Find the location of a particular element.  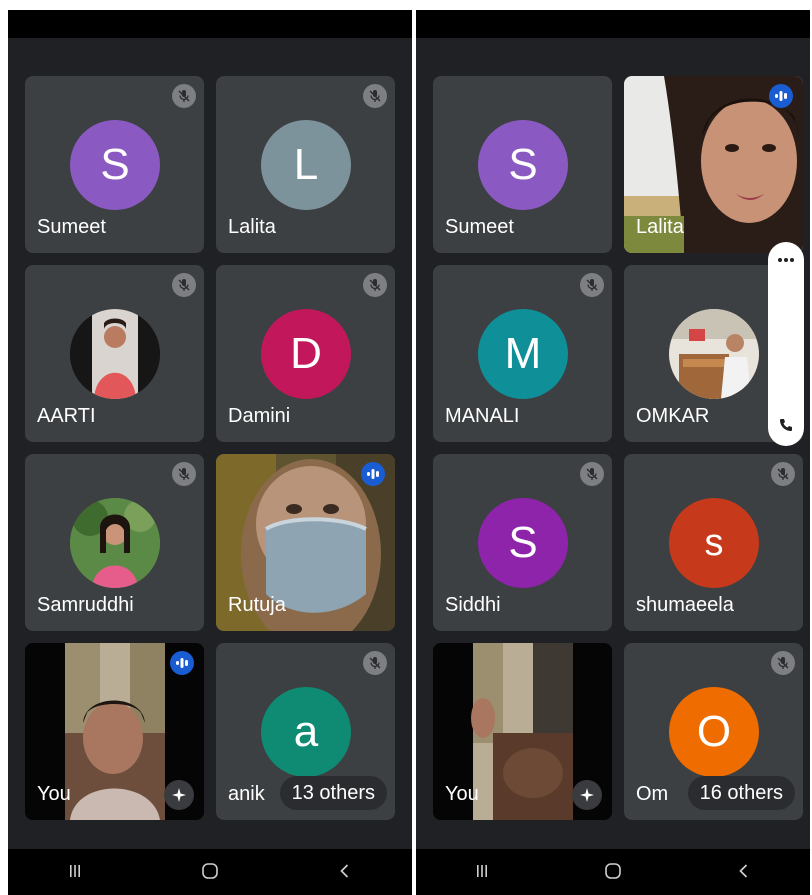

participant-tile-samruddhi: Samruddhi is located at coordinates (114, 542).